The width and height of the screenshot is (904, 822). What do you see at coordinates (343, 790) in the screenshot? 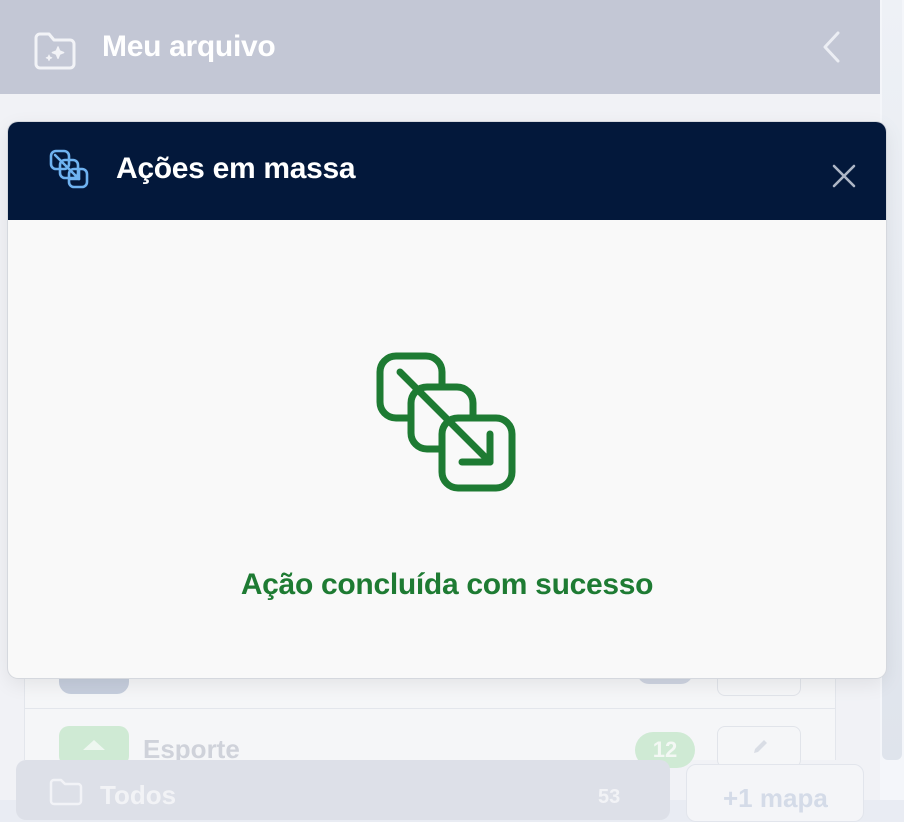
I see `all-maps-tab: Todos 53` at bounding box center [343, 790].